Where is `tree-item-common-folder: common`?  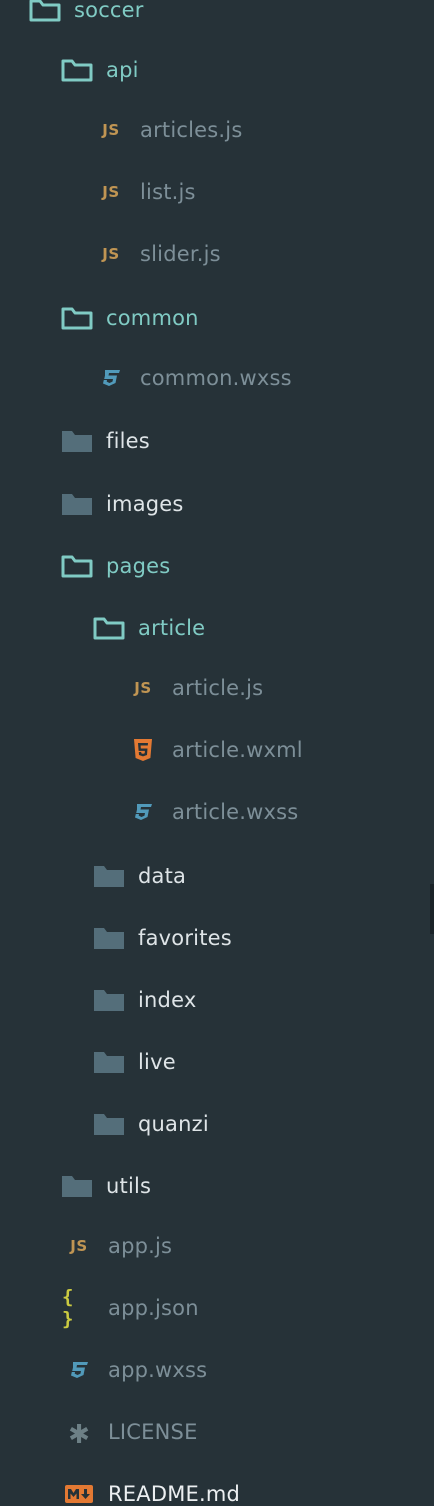
tree-item-common-folder: common is located at coordinates (217, 318).